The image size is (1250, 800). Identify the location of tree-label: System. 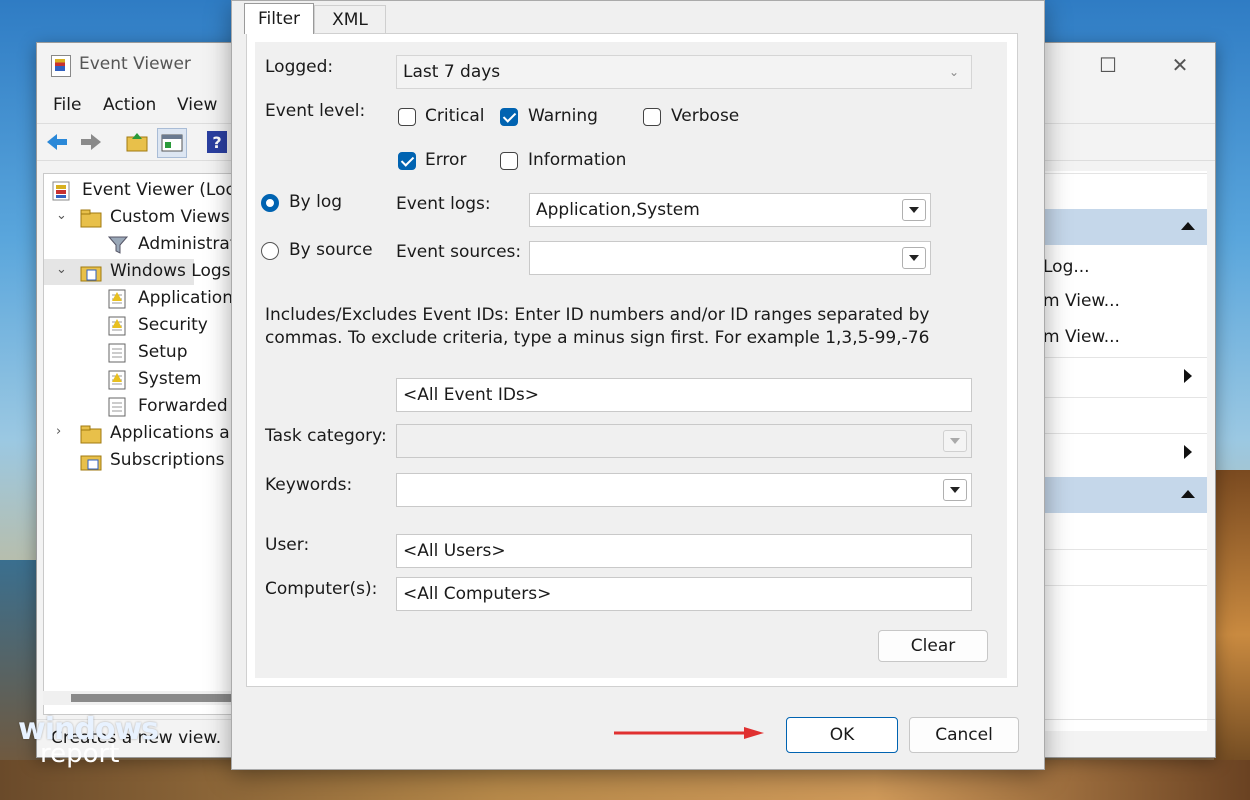
(169, 379).